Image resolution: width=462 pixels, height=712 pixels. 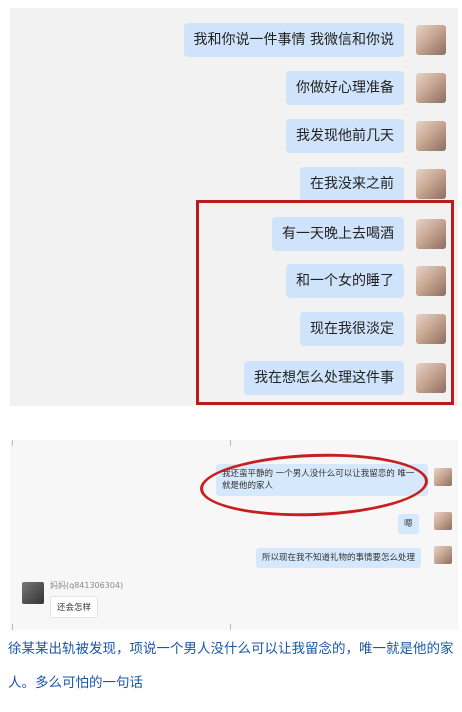 What do you see at coordinates (408, 524) in the screenshot?
I see `message-bubble: 嗯` at bounding box center [408, 524].